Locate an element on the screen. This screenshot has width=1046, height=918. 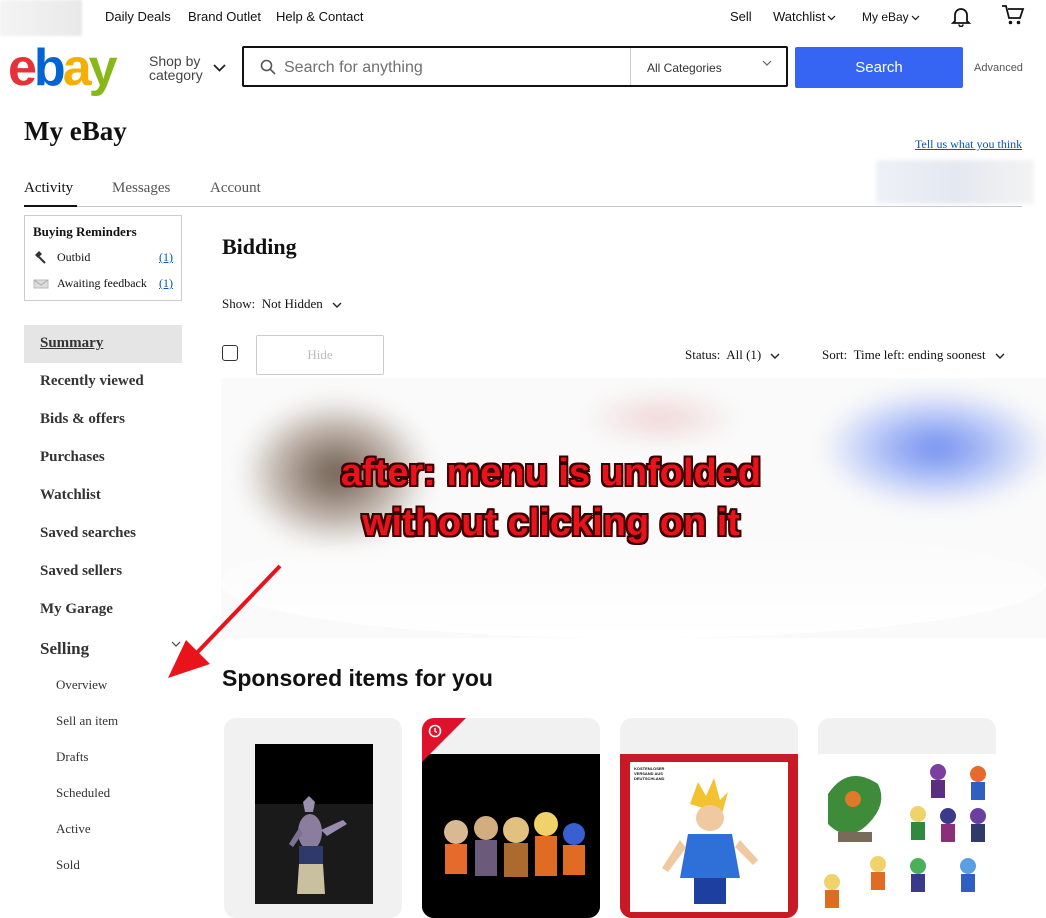
nav-item-summary: Summary is located at coordinates (71, 343).